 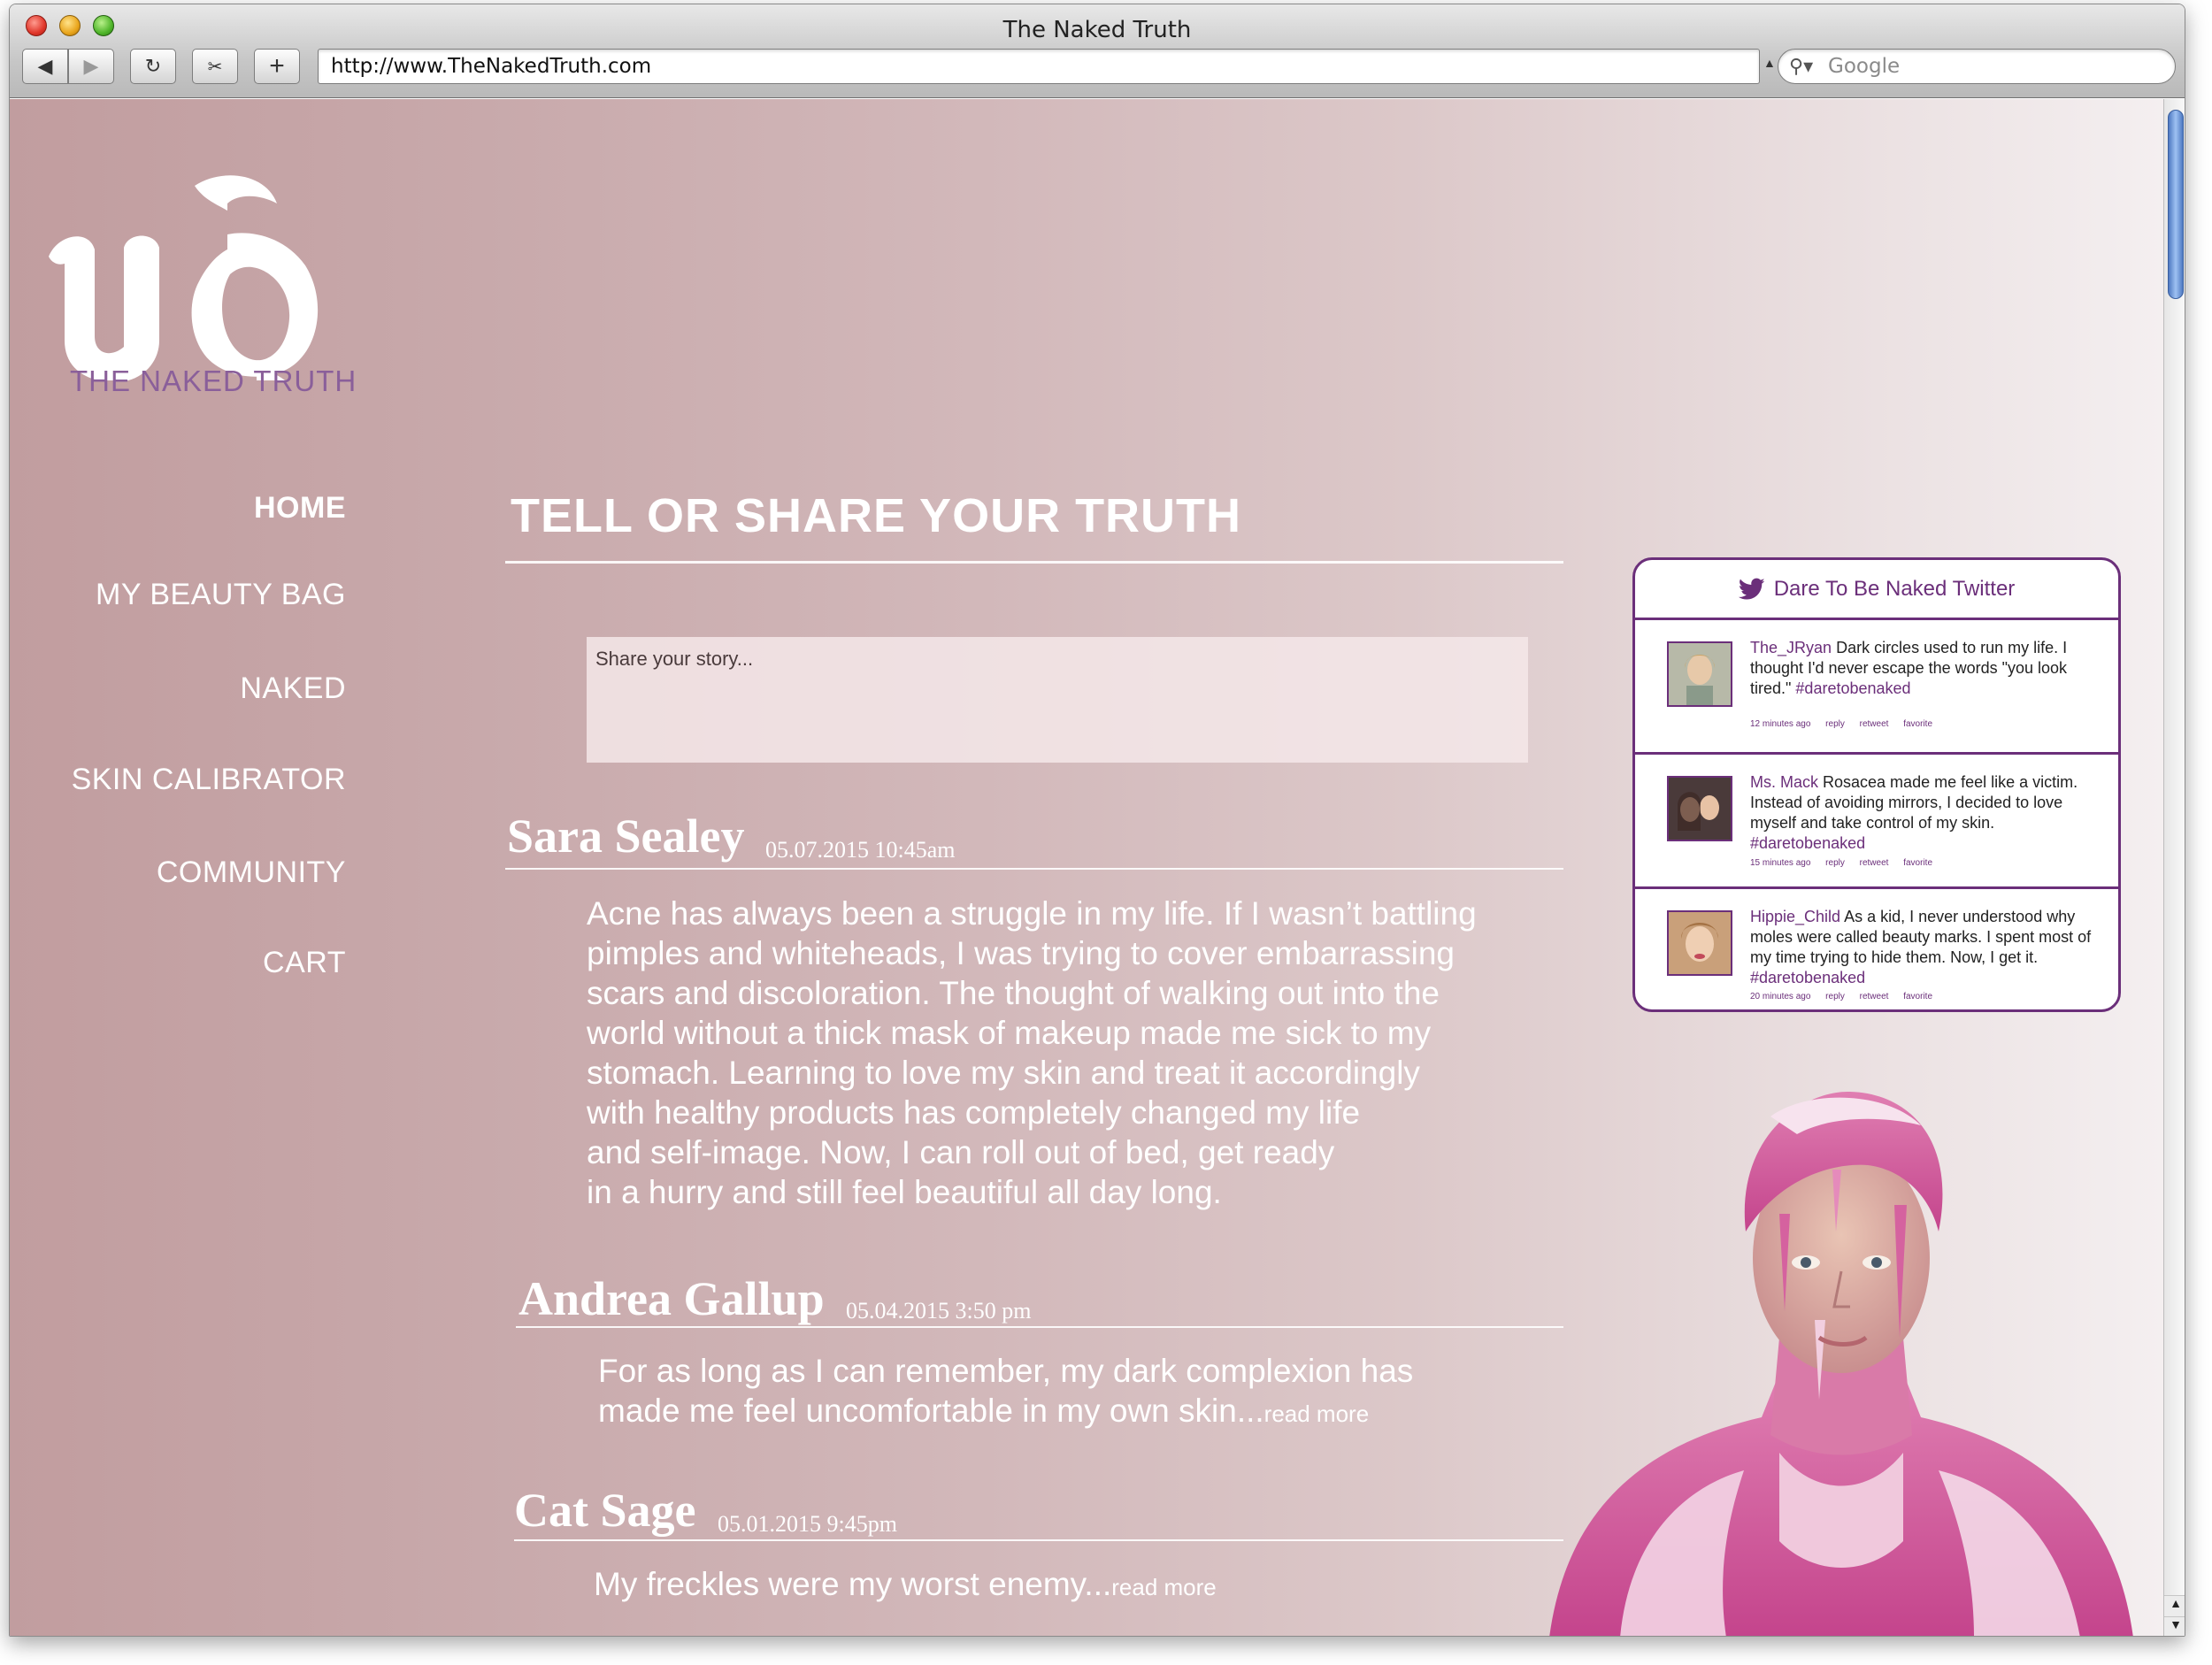 What do you see at coordinates (1802, 66) in the screenshot?
I see `search-icon: ⚲▾` at bounding box center [1802, 66].